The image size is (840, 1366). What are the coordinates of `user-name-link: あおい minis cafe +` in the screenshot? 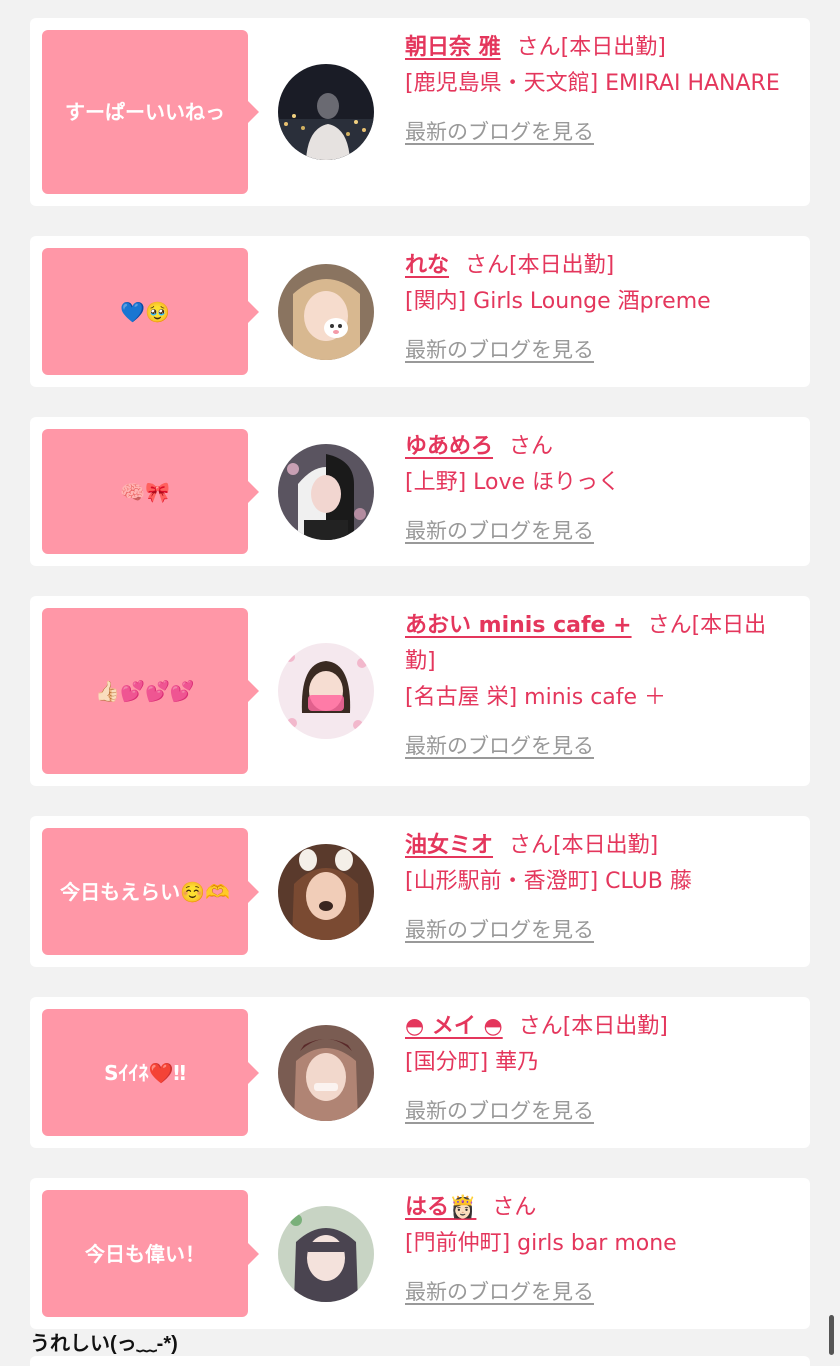 It's located at (518, 625).